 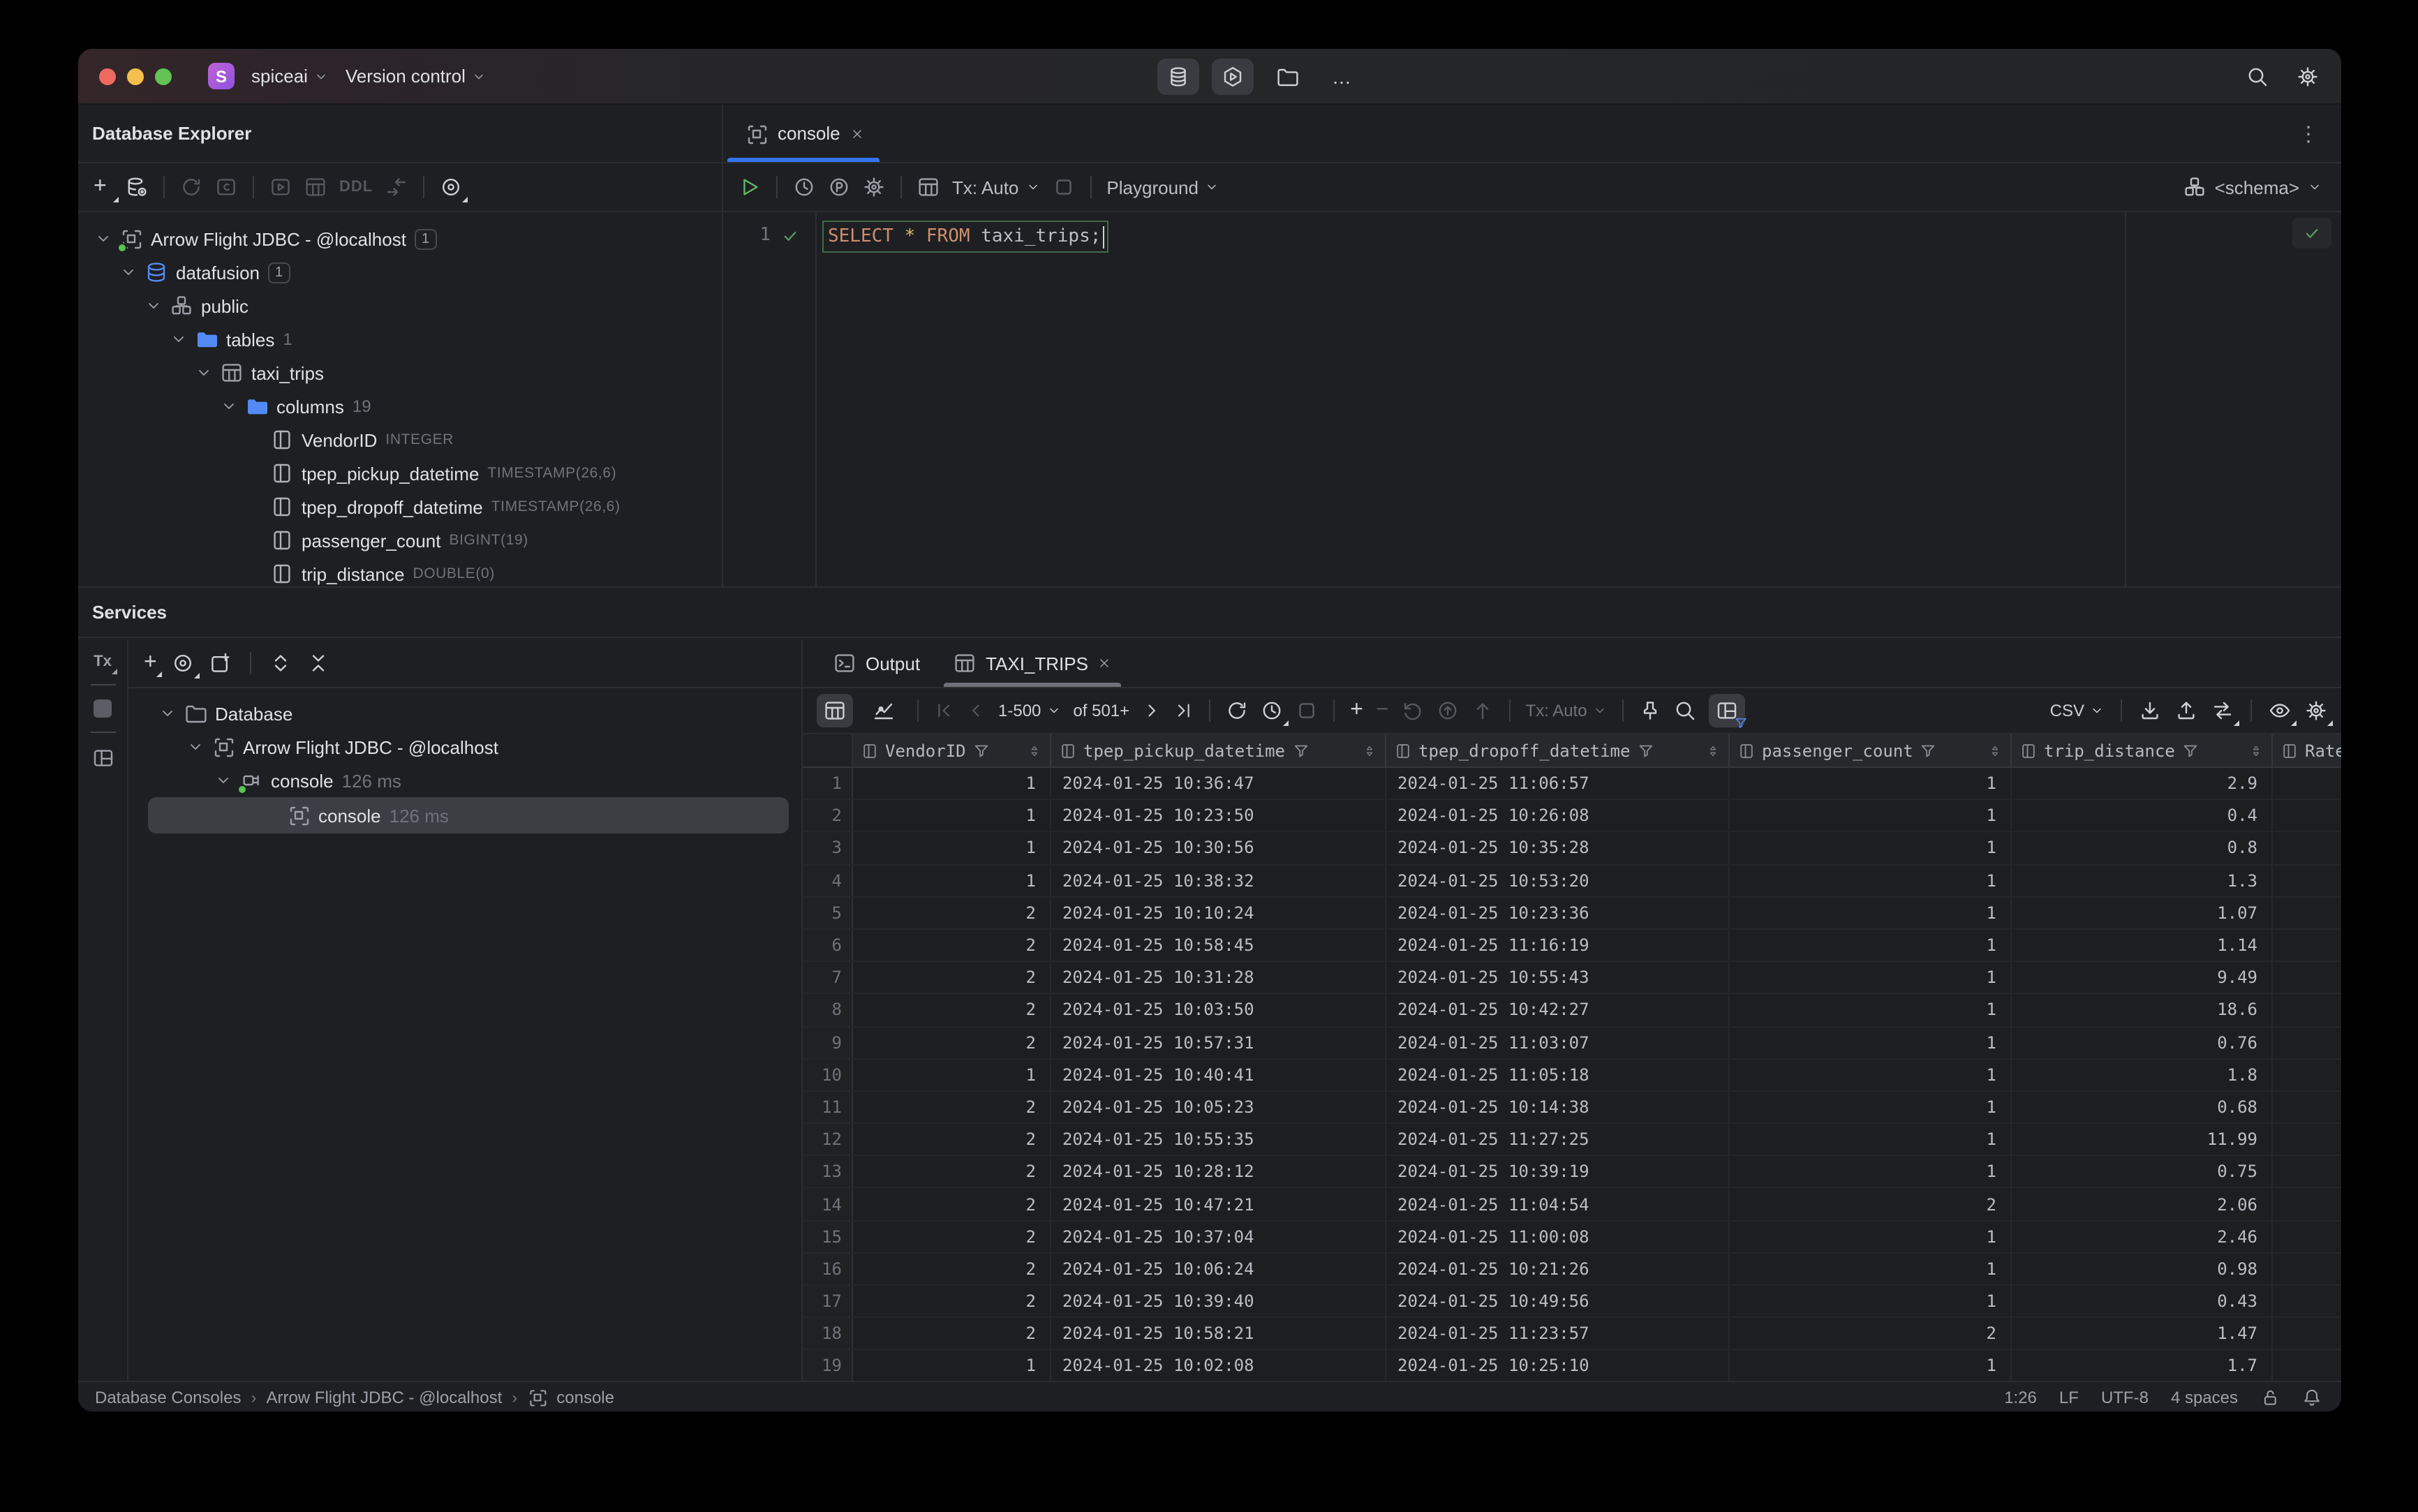 I want to click on cell-trip-distance: 2.46, so click(x=2142, y=1236).